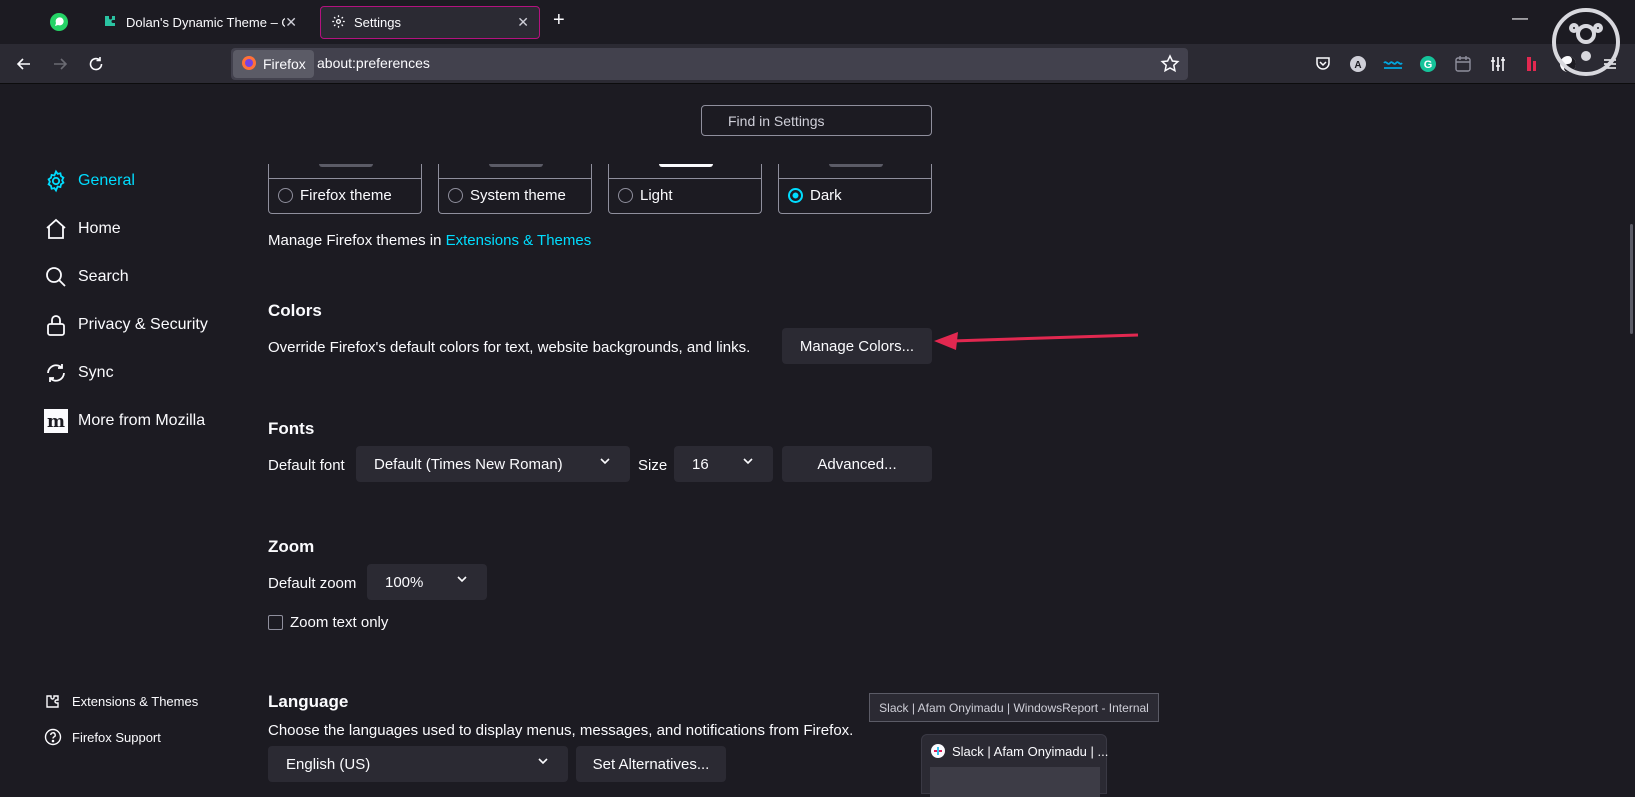 Image resolution: width=1635 pixels, height=797 pixels. Describe the element at coordinates (723, 464) in the screenshot. I see `font-size-select: 16` at that location.